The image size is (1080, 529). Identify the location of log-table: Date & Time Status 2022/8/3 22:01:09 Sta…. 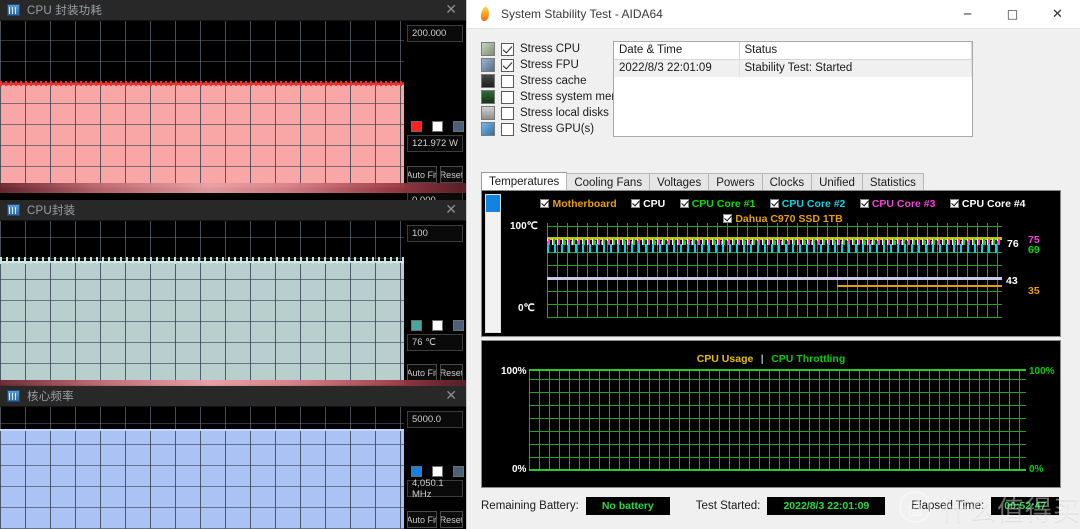
(793, 59).